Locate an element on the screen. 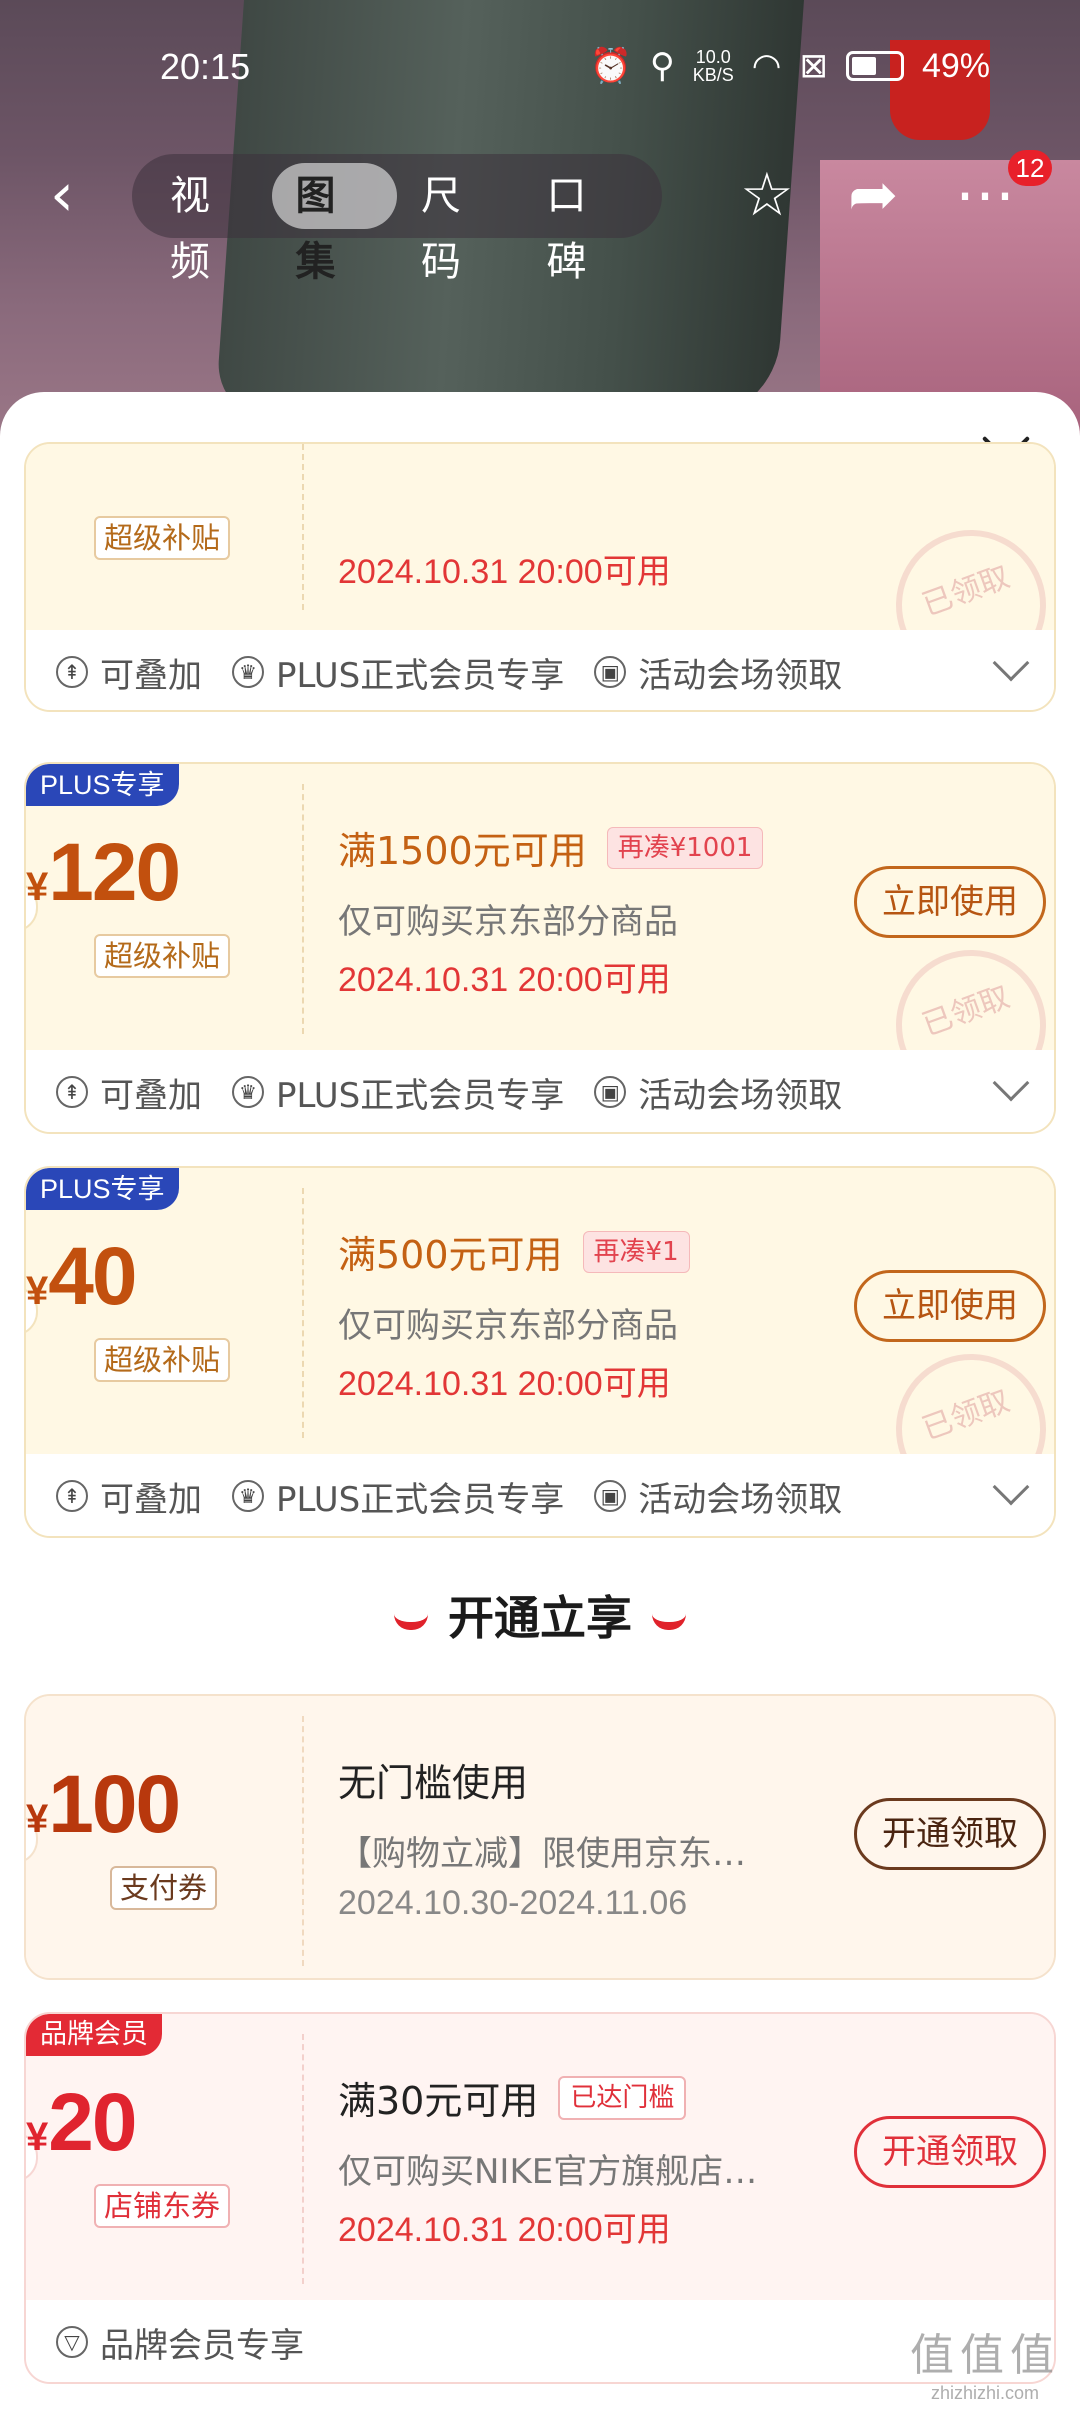 Image resolution: width=1080 pixels, height=2412 pixels. amount-value: 20 is located at coordinates (92, 2122).